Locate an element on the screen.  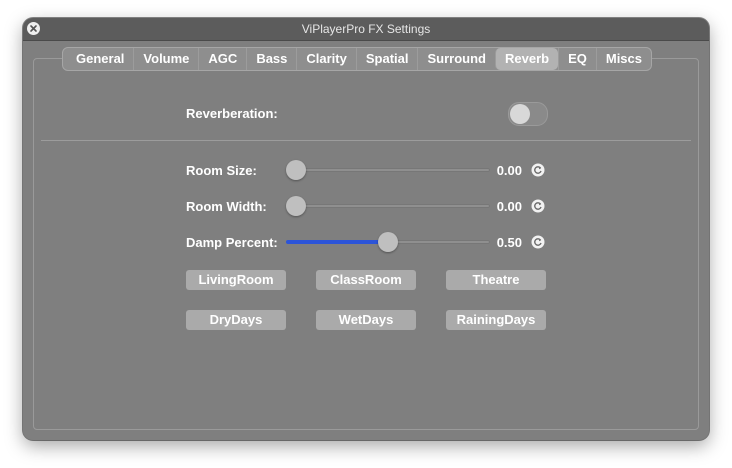
room-width-value: 0.00 is located at coordinates (509, 206).